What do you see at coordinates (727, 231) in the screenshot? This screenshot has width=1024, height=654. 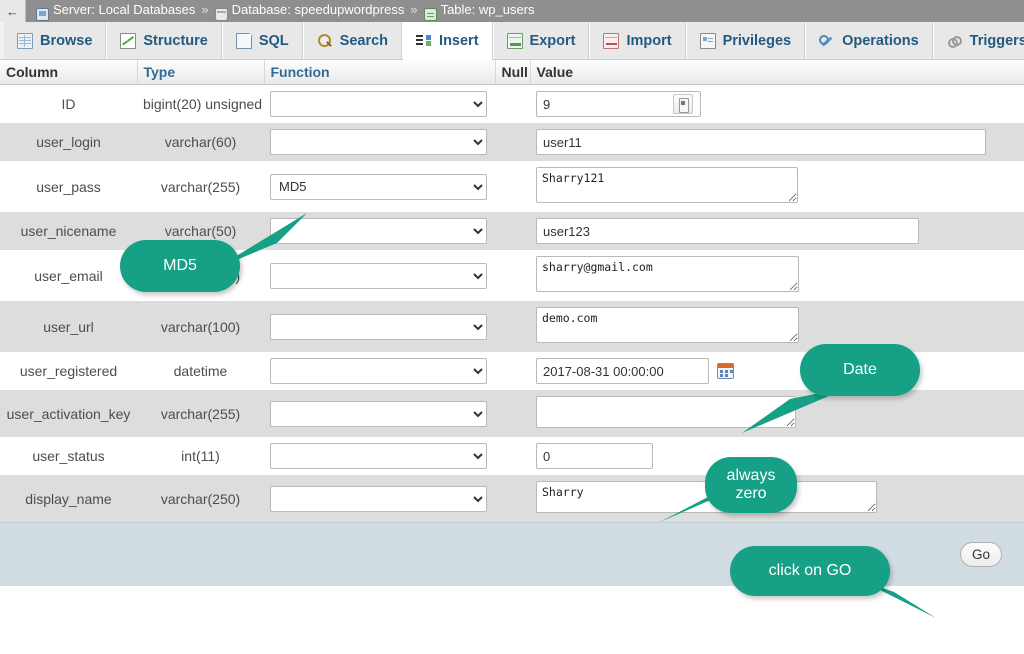 I see `value-input-user-nicename` at bounding box center [727, 231].